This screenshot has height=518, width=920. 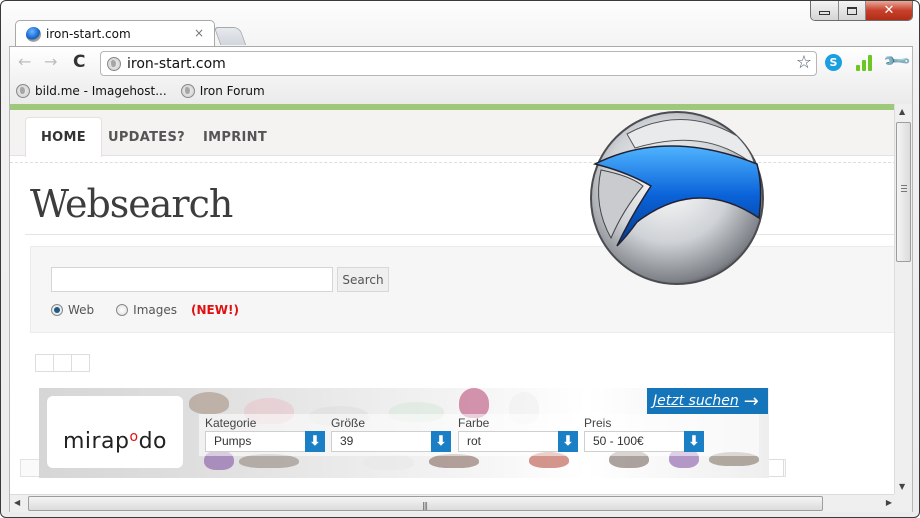 What do you see at coordinates (231, 423) in the screenshot?
I see `field-label: Kategorie` at bounding box center [231, 423].